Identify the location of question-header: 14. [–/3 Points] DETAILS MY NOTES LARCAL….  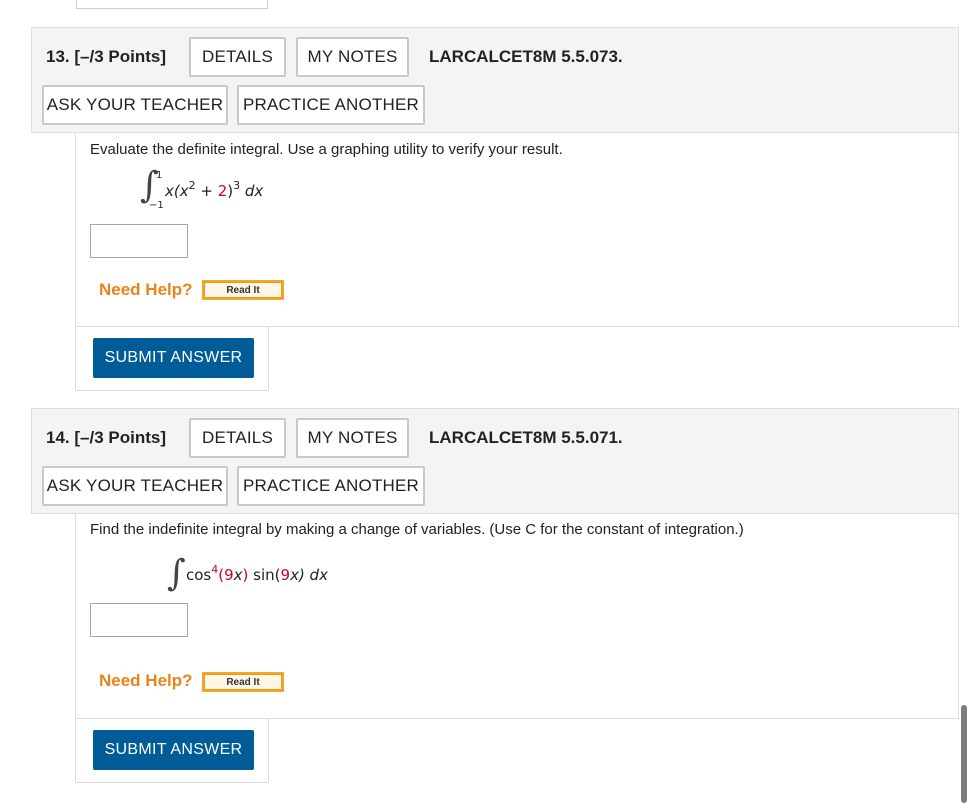
(495, 461).